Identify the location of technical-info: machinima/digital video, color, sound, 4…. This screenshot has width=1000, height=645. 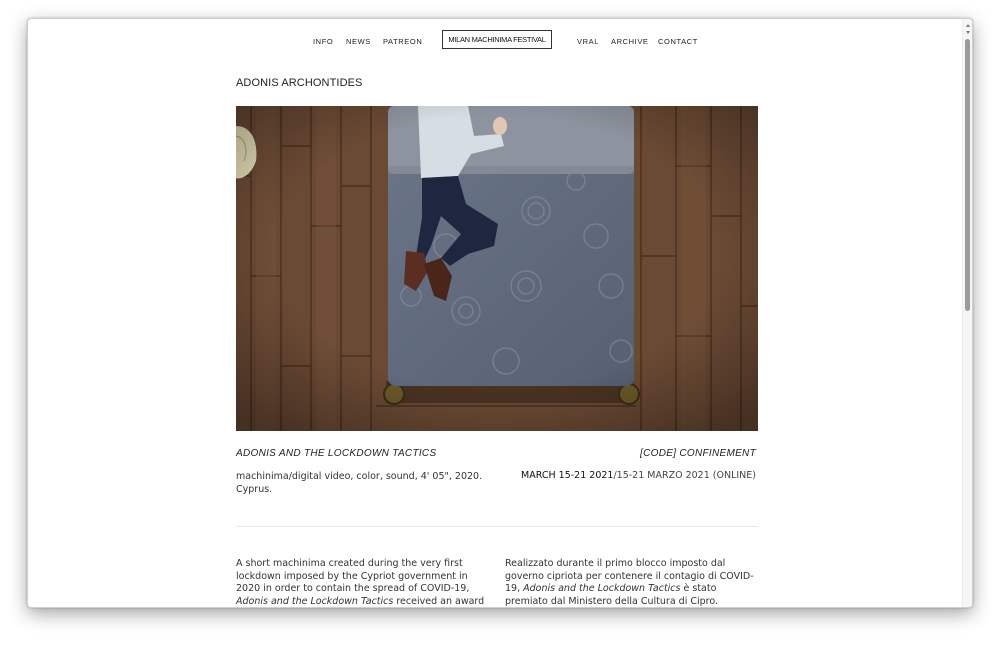
(359, 483).